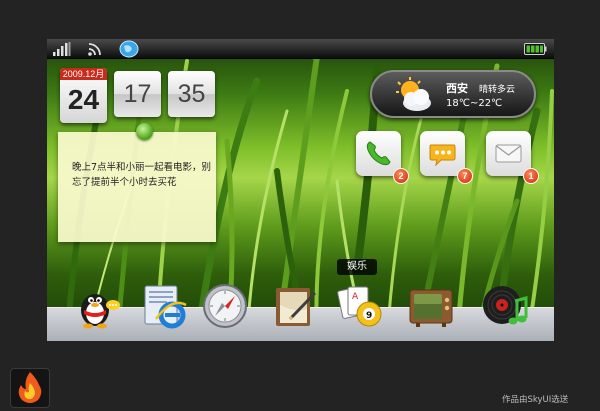  I want to click on weather-condition: 晴转多云, so click(497, 90).